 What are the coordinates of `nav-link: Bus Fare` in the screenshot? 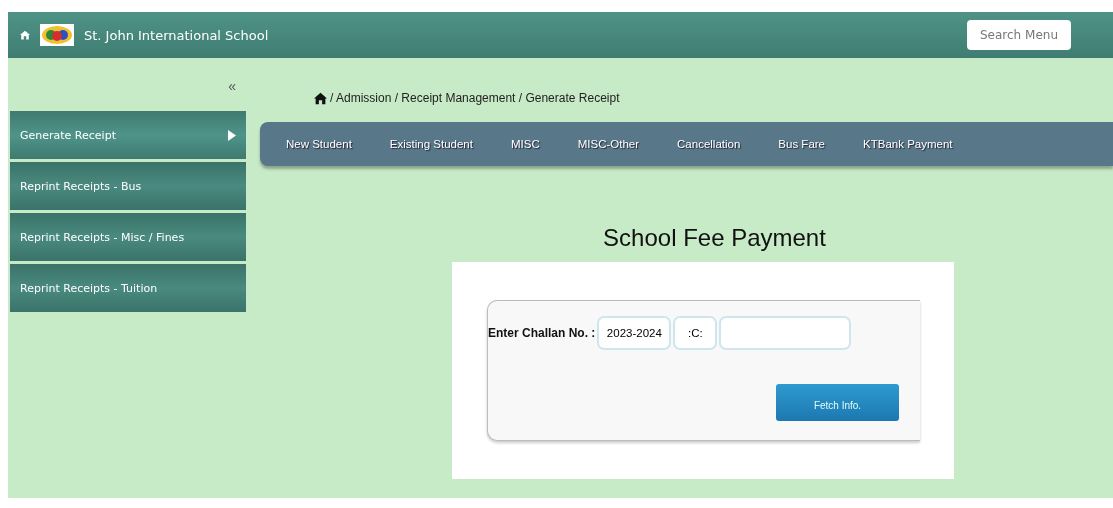 It's located at (802, 144).